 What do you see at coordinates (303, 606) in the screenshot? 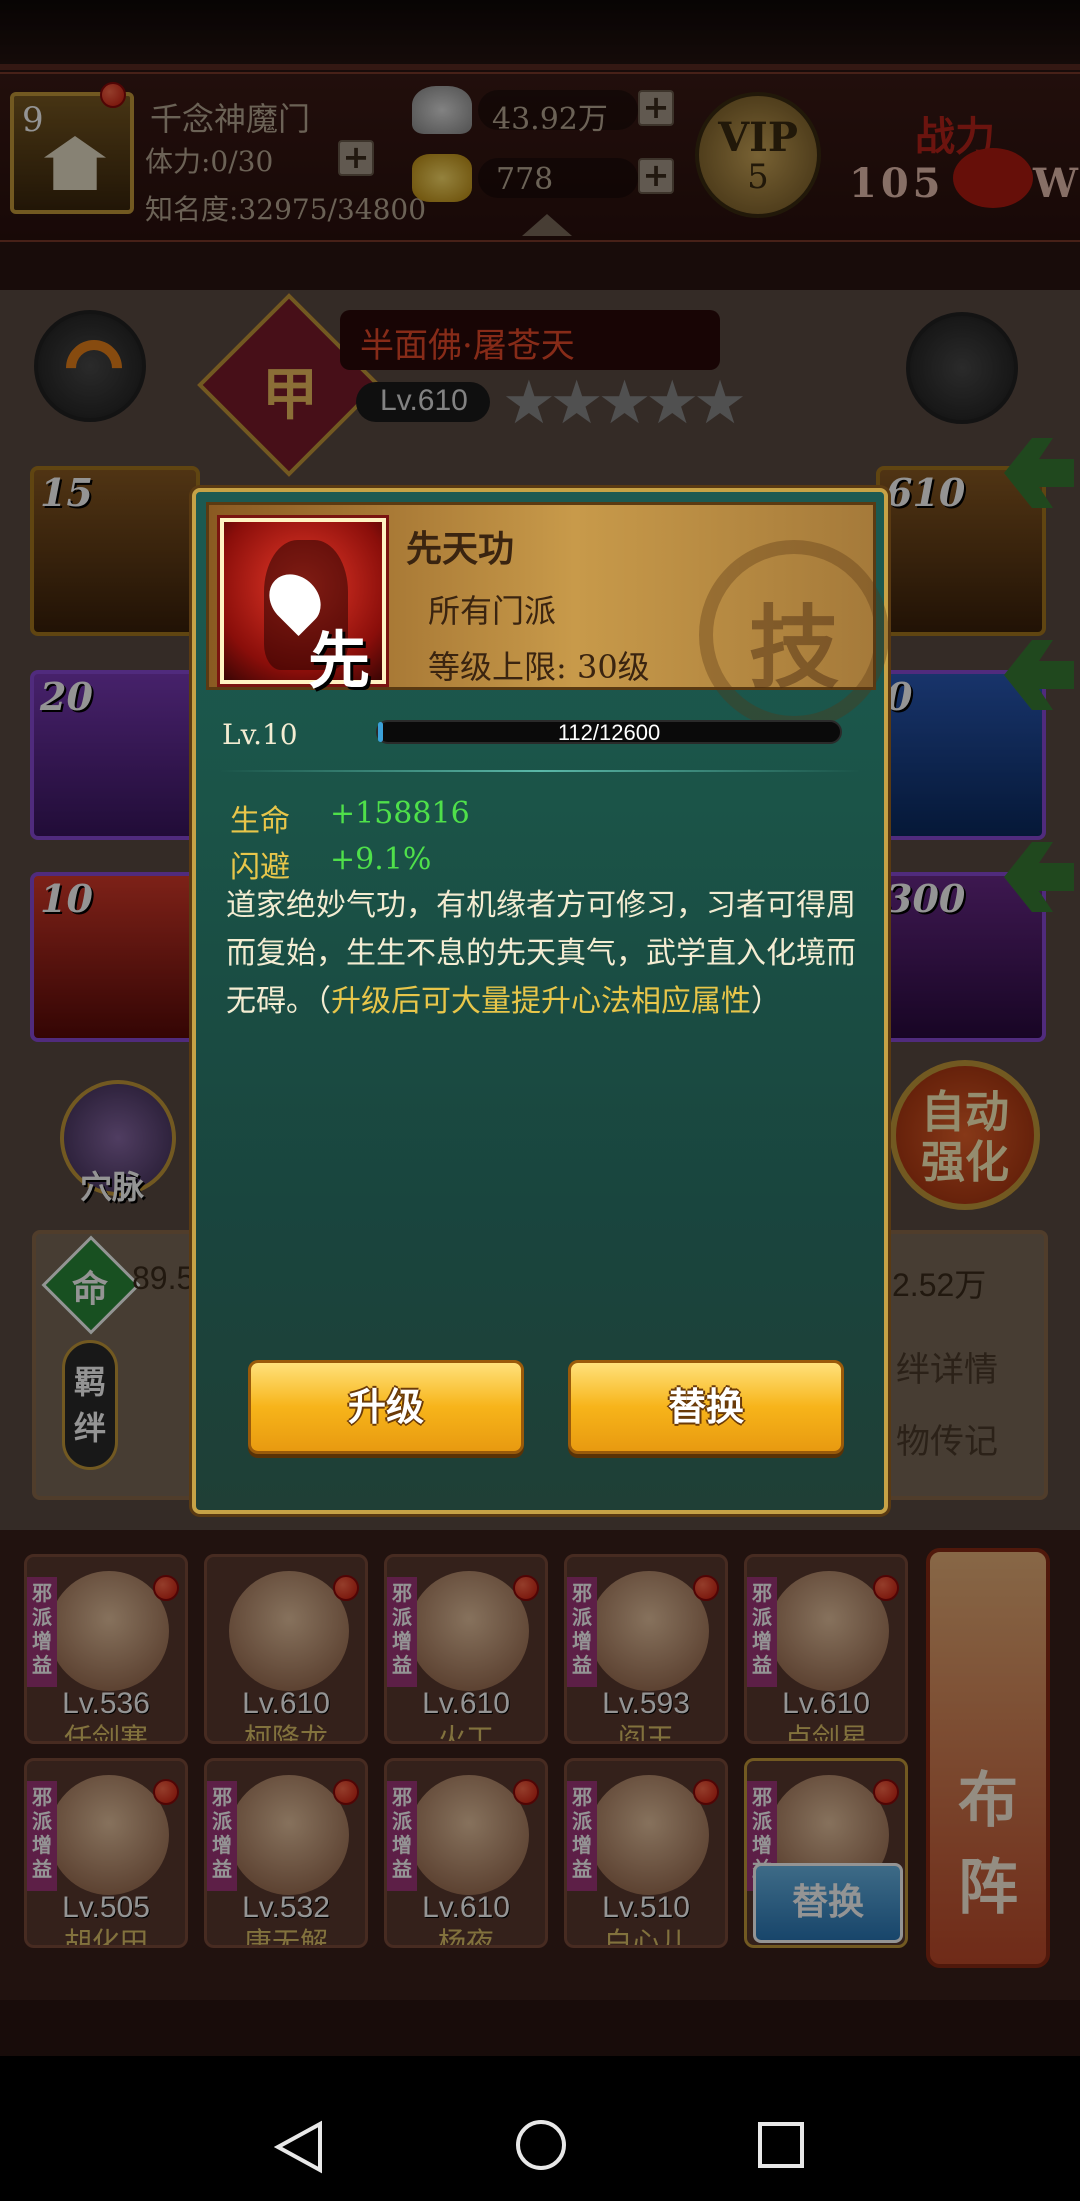
I see `skill-icon: 先` at bounding box center [303, 606].